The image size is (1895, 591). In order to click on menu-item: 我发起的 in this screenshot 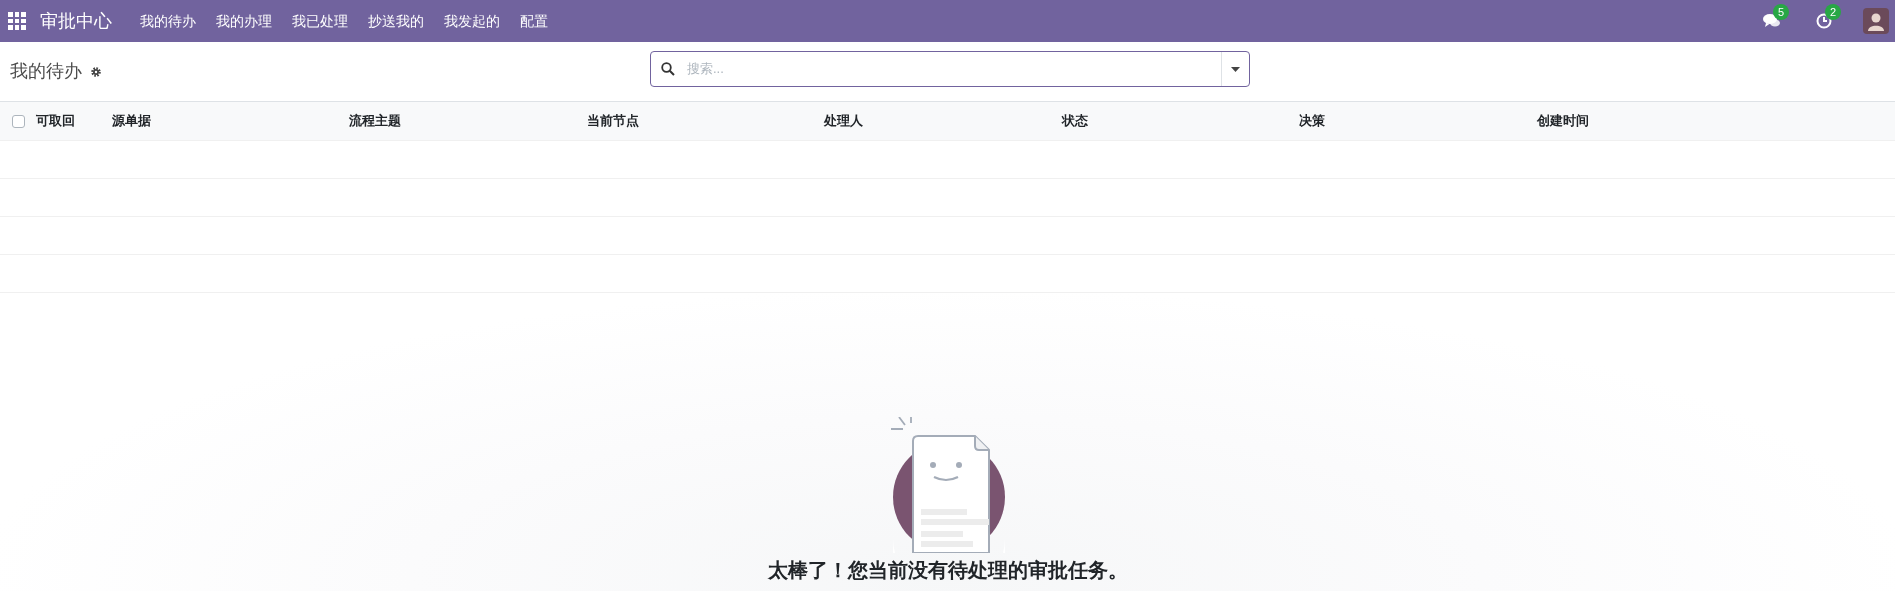, I will do `click(472, 21)`.